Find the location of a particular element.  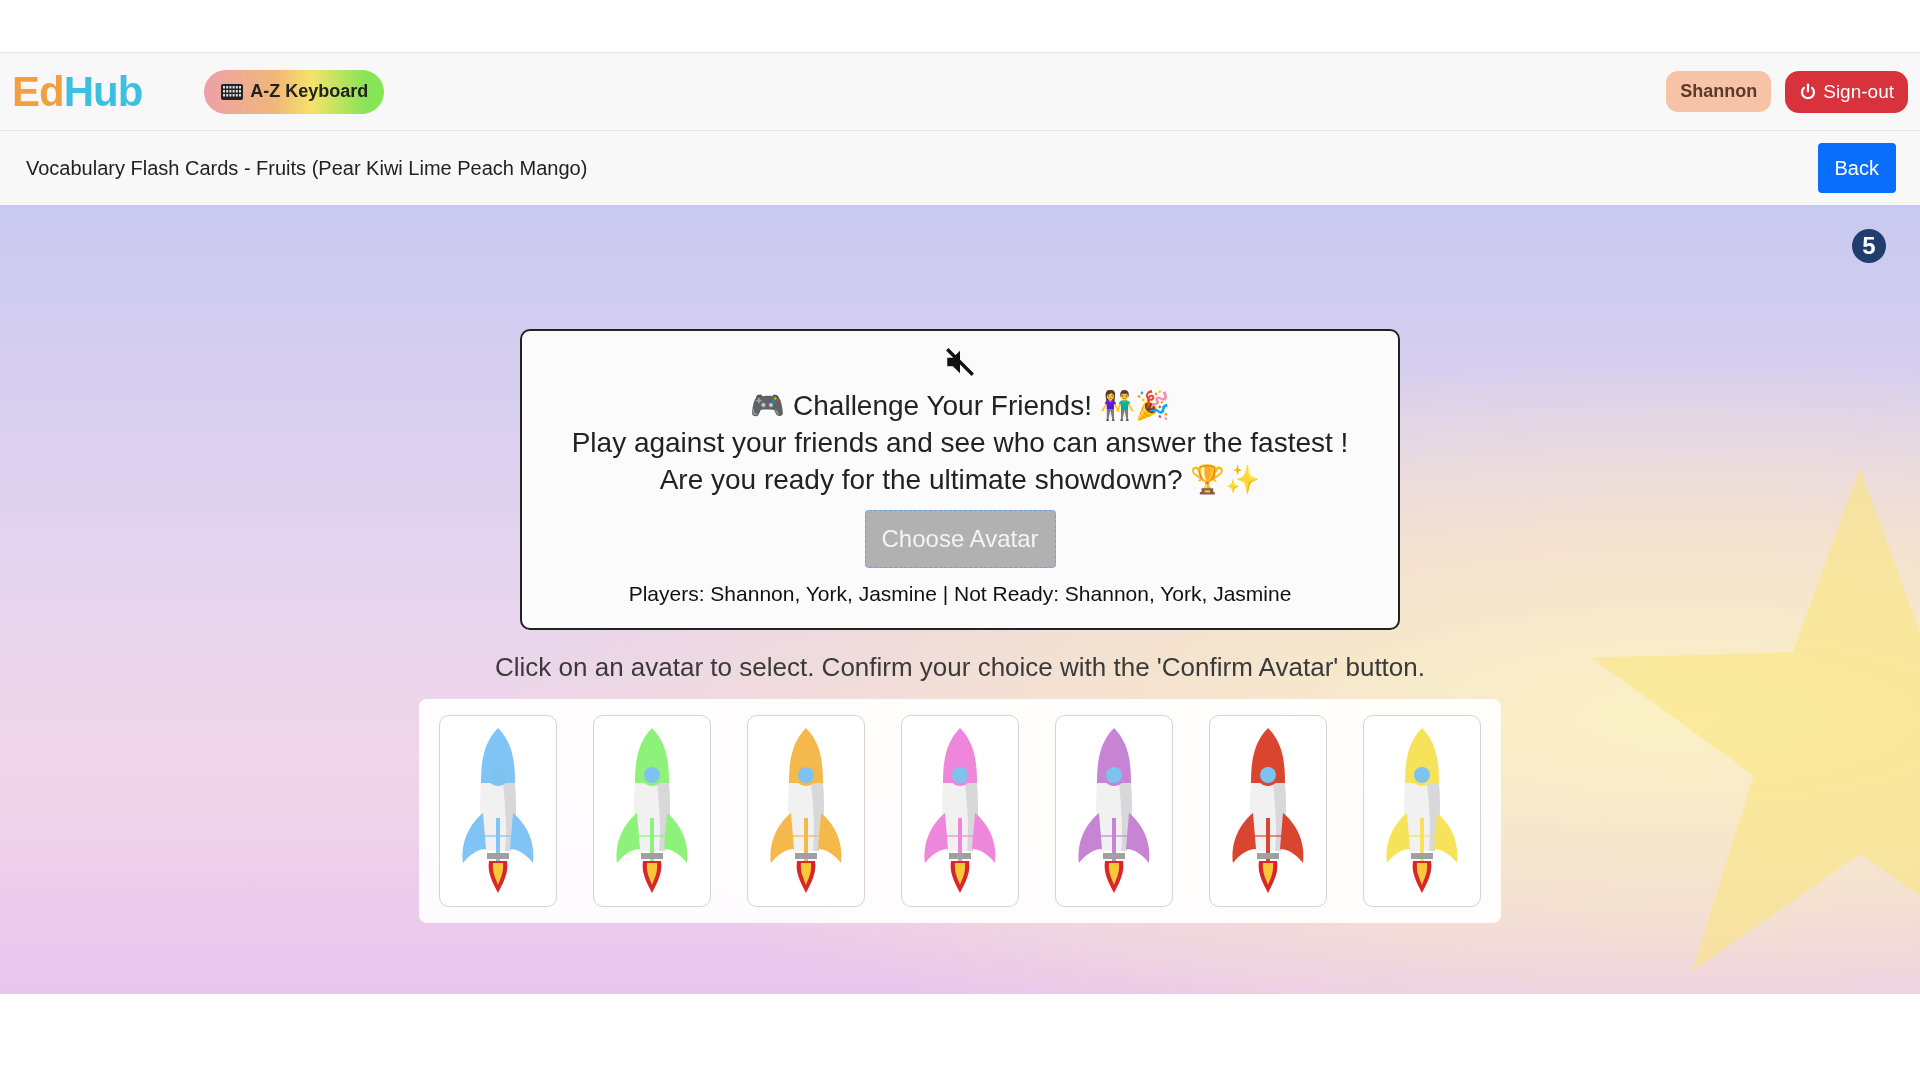

dialog-text: Play against your friends and see who can answer the fastest ! is located at coordinates (960, 443).